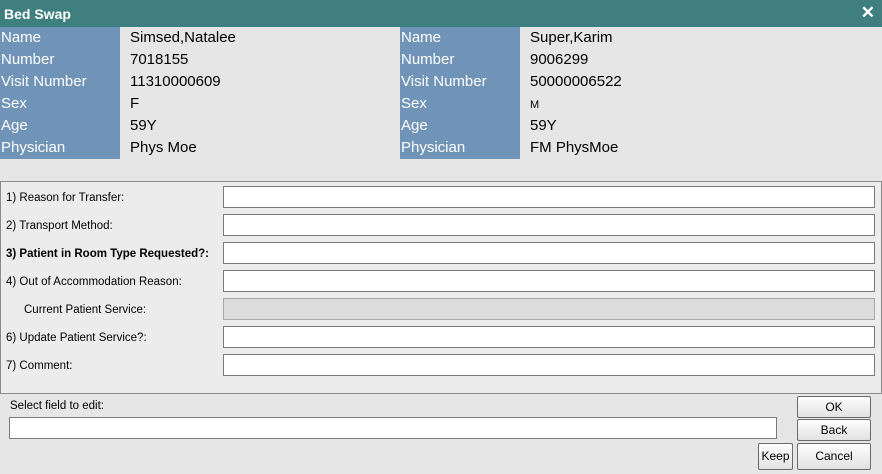 The height and width of the screenshot is (474, 882). I want to click on window-title: Bed Swap, so click(37, 14).